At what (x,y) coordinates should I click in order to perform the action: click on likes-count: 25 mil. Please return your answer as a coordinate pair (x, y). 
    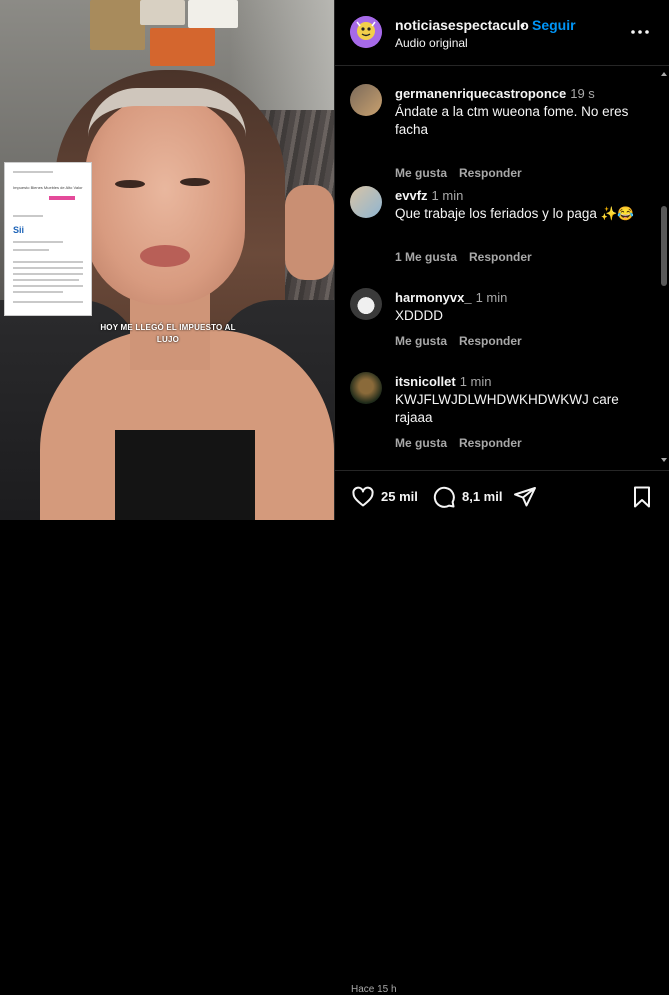
    Looking at the image, I should click on (399, 496).